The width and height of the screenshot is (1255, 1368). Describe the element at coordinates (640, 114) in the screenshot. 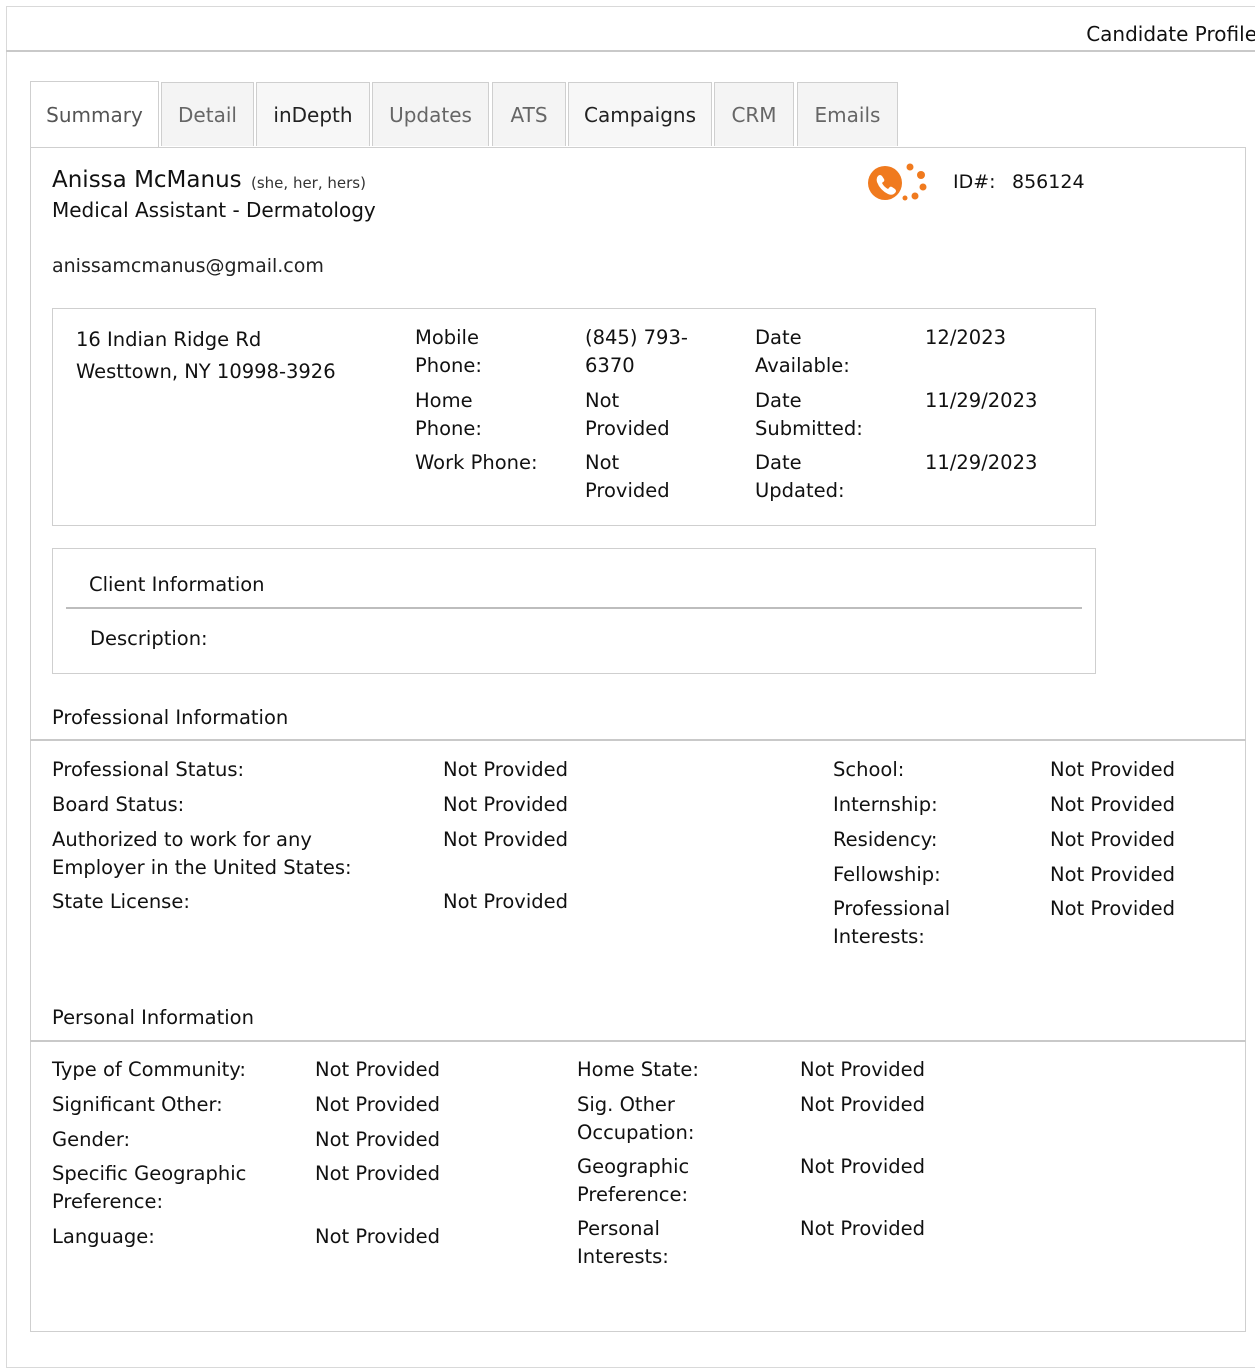

I see `tab-campaigns: Campaigns` at that location.